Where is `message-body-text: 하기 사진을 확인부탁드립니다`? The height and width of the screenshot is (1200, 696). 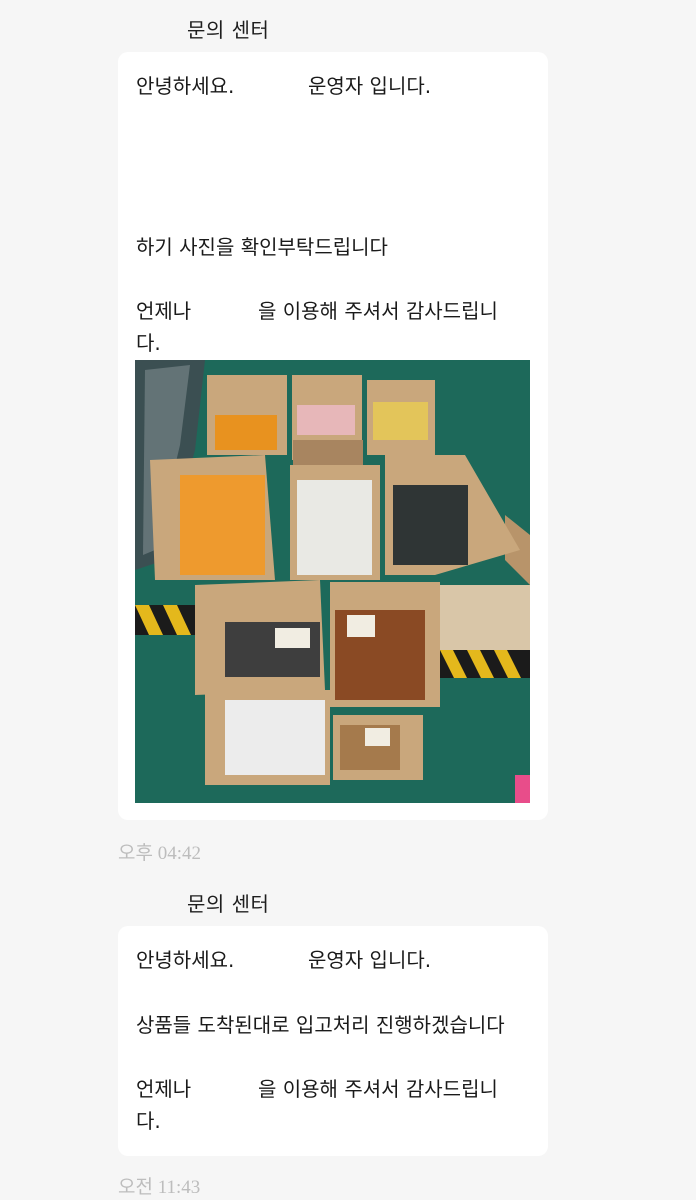 message-body-text: 하기 사진을 확인부탁드립니다 is located at coordinates (262, 247).